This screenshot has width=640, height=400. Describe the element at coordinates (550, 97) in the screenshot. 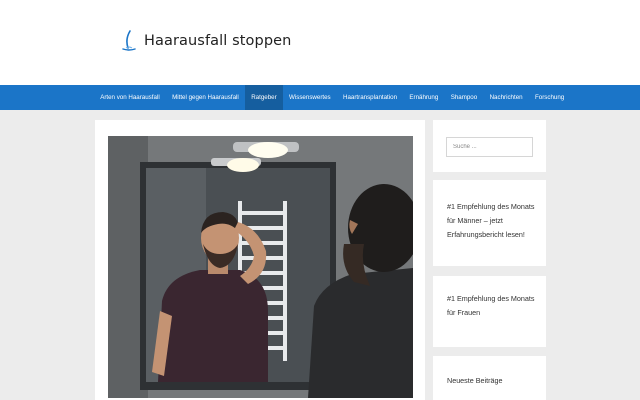

I see `nav-item-forschung: Forschung` at that location.